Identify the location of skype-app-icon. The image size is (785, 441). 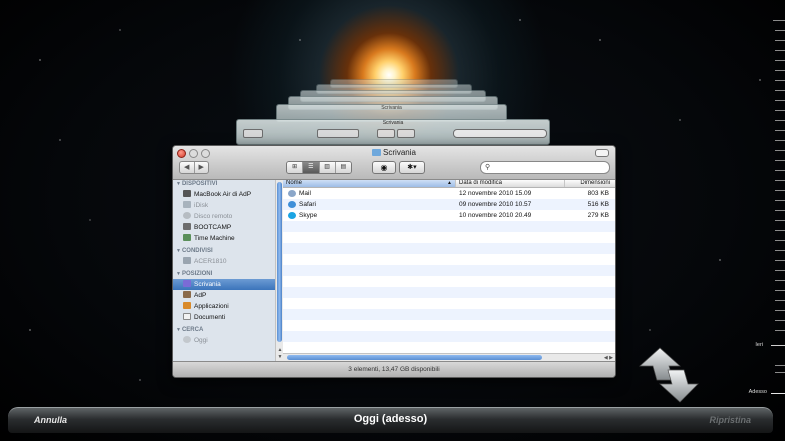
(292, 215).